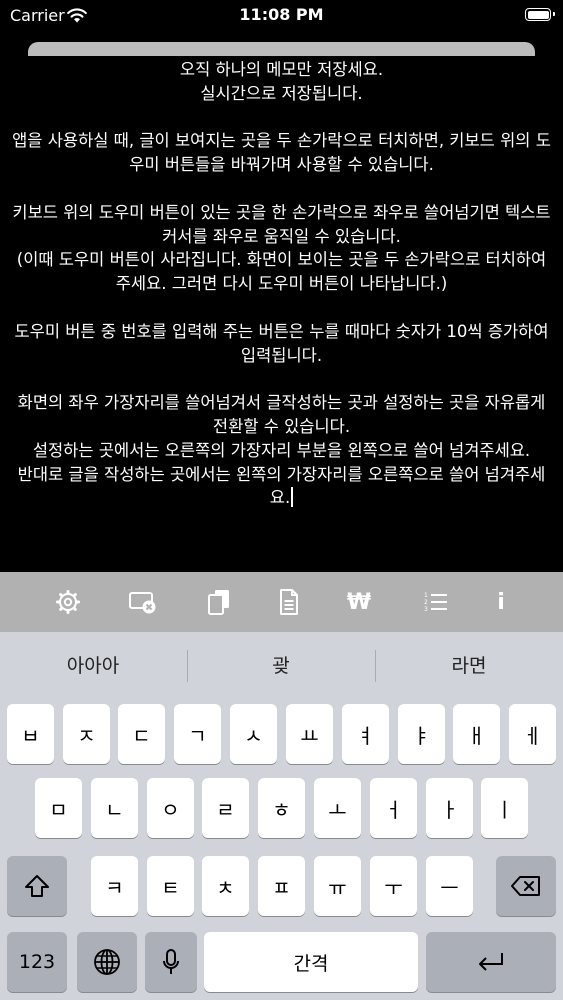 This screenshot has width=563, height=1000. I want to click on key: ㅓ, so click(393, 808).